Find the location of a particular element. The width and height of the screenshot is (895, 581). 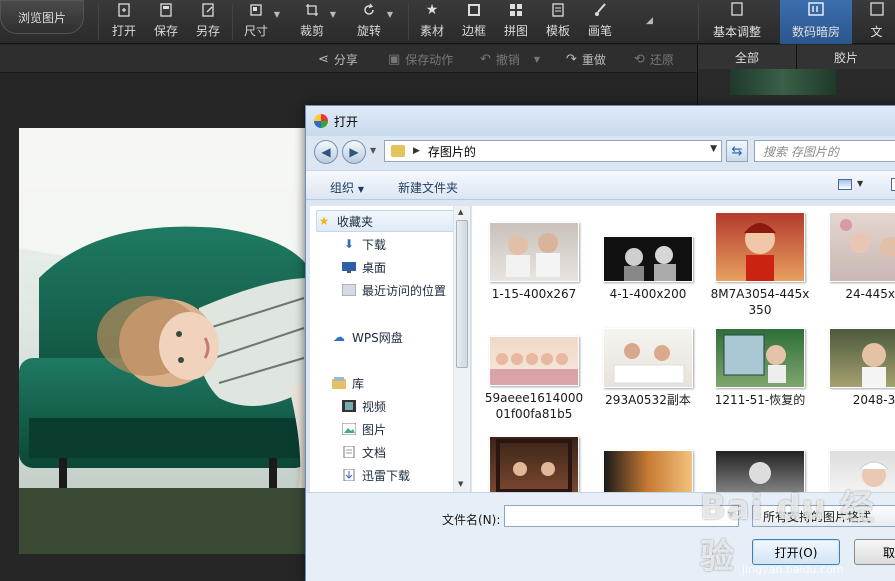

scrollbar-thumb is located at coordinates (462, 294).